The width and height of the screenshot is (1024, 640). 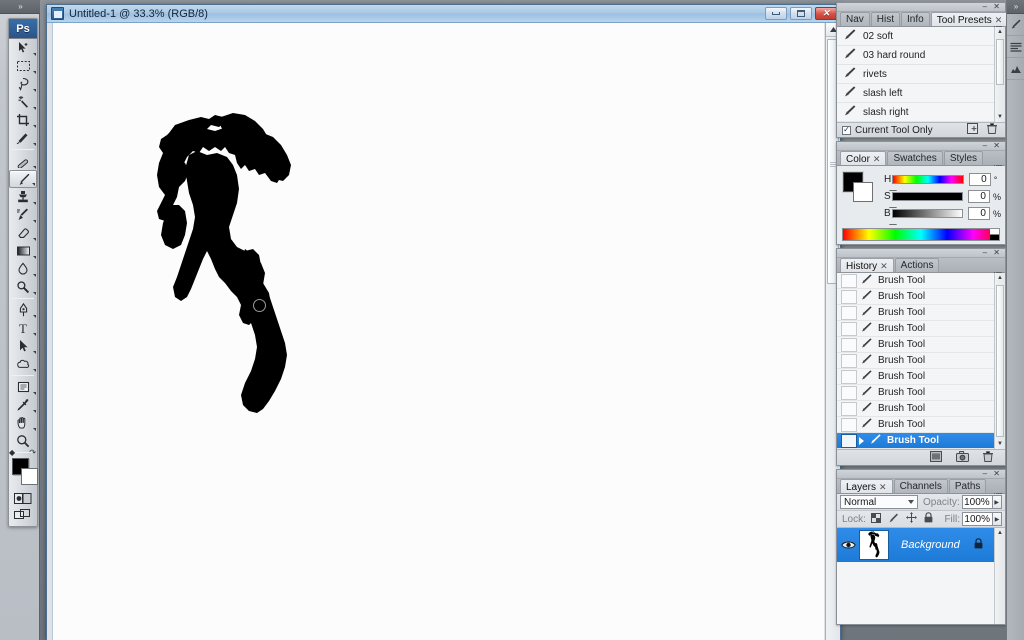 I want to click on new-snapshot-icon, so click(x=962, y=457).